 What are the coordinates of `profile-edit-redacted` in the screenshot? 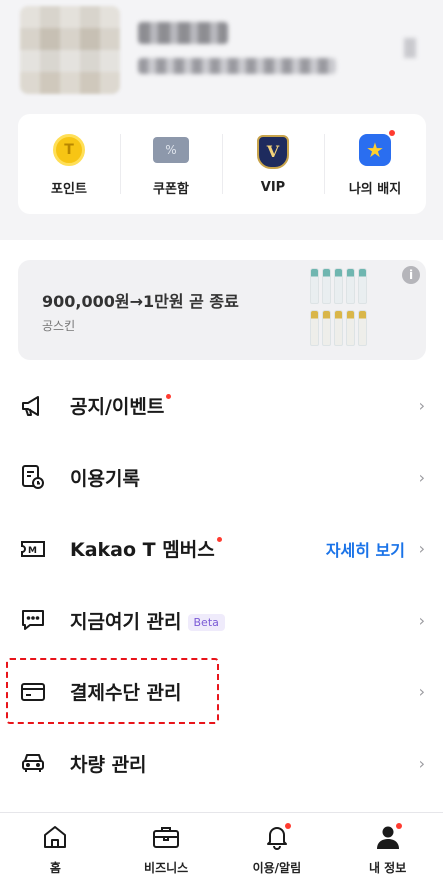 It's located at (410, 48).